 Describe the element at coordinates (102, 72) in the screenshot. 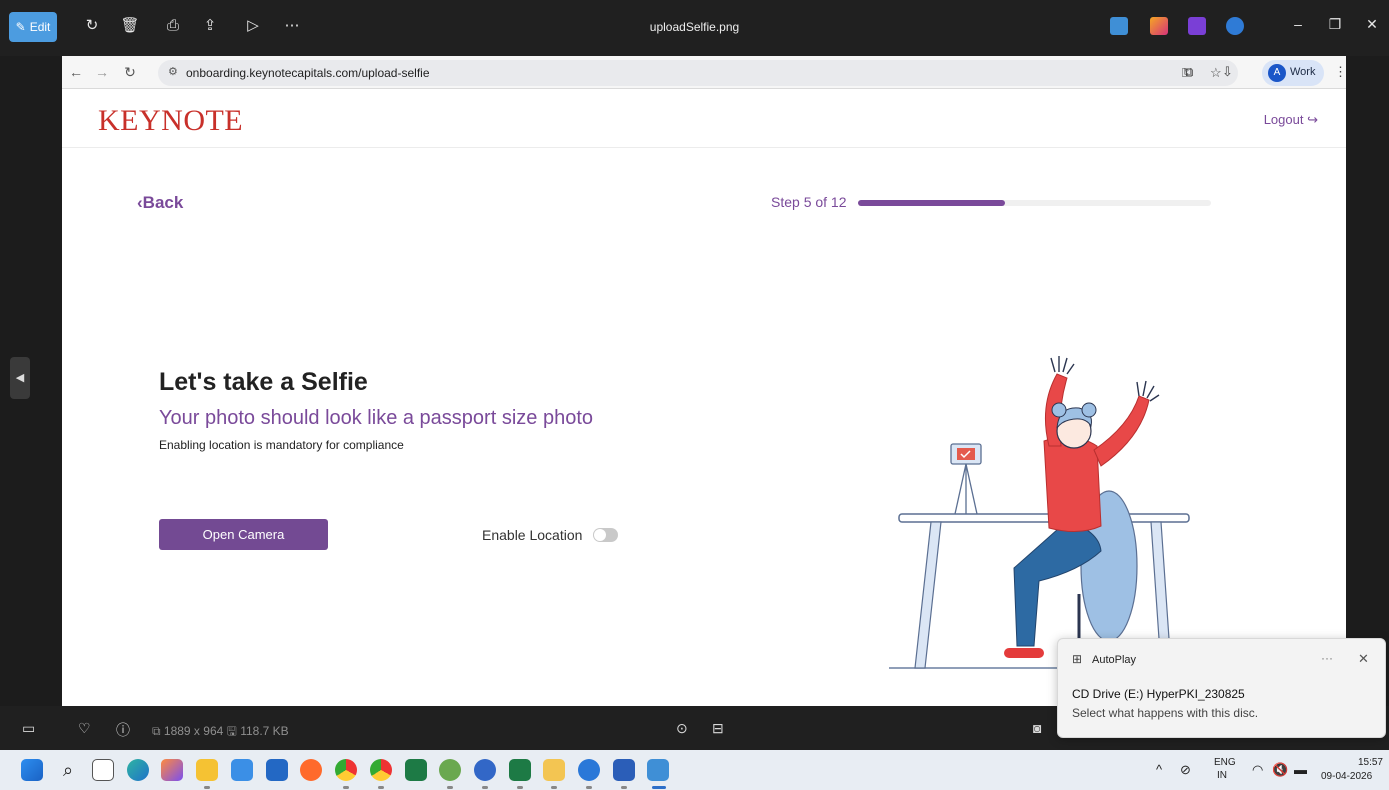

I see `forward-arrow-icon: →` at that location.